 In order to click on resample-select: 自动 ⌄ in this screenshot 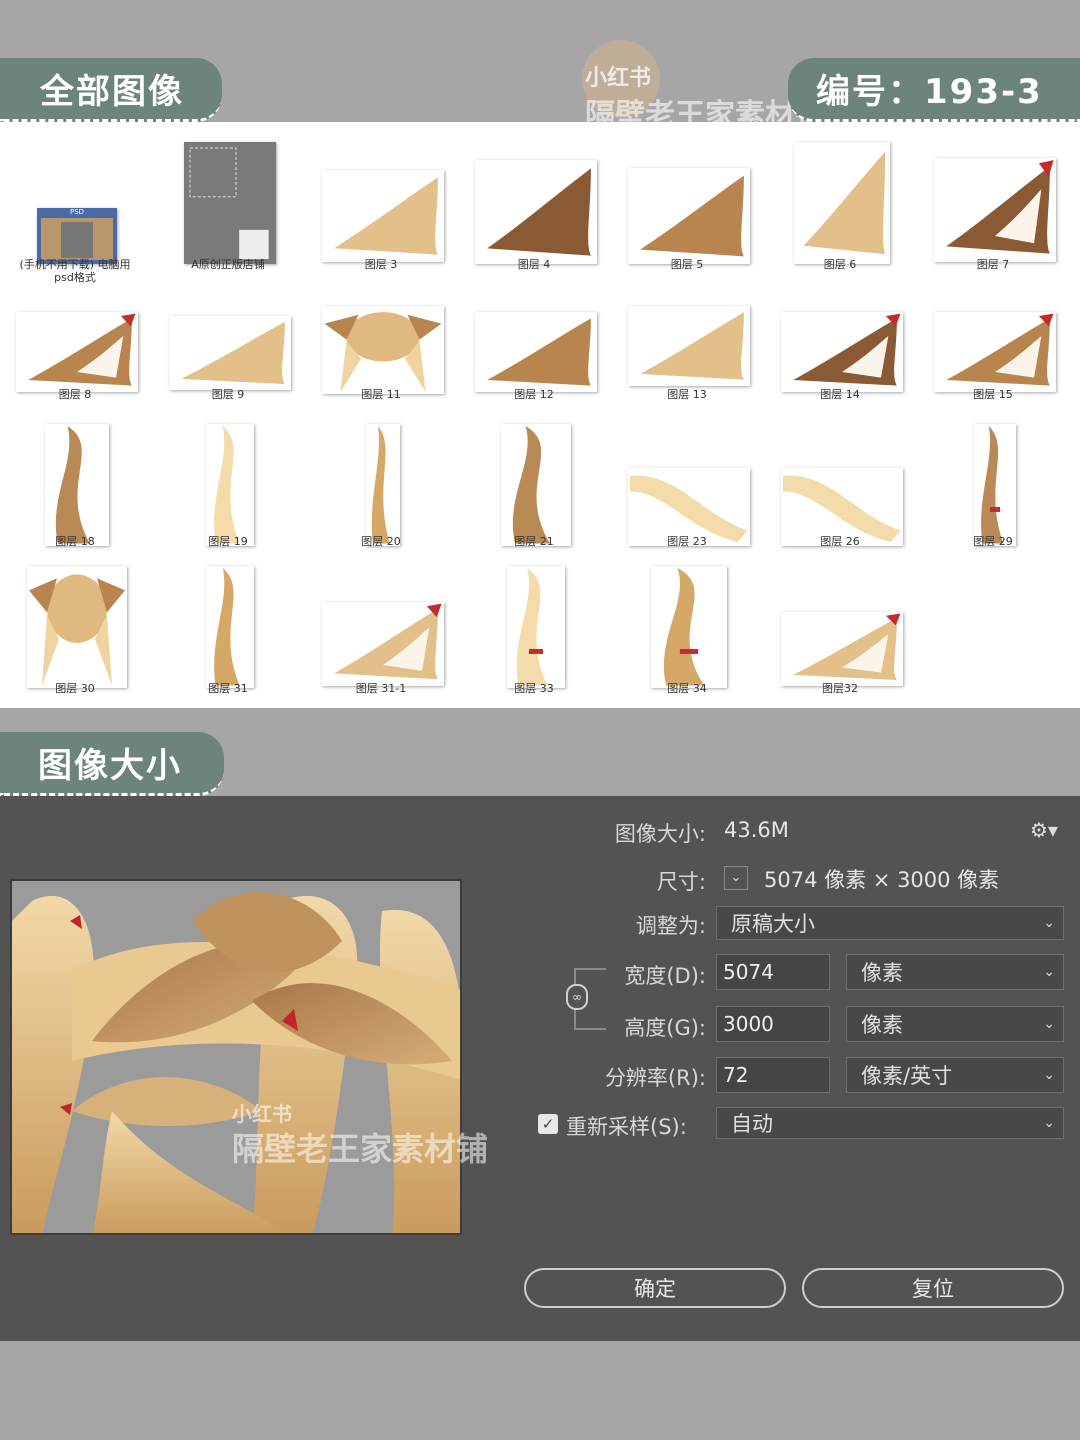, I will do `click(890, 1123)`.